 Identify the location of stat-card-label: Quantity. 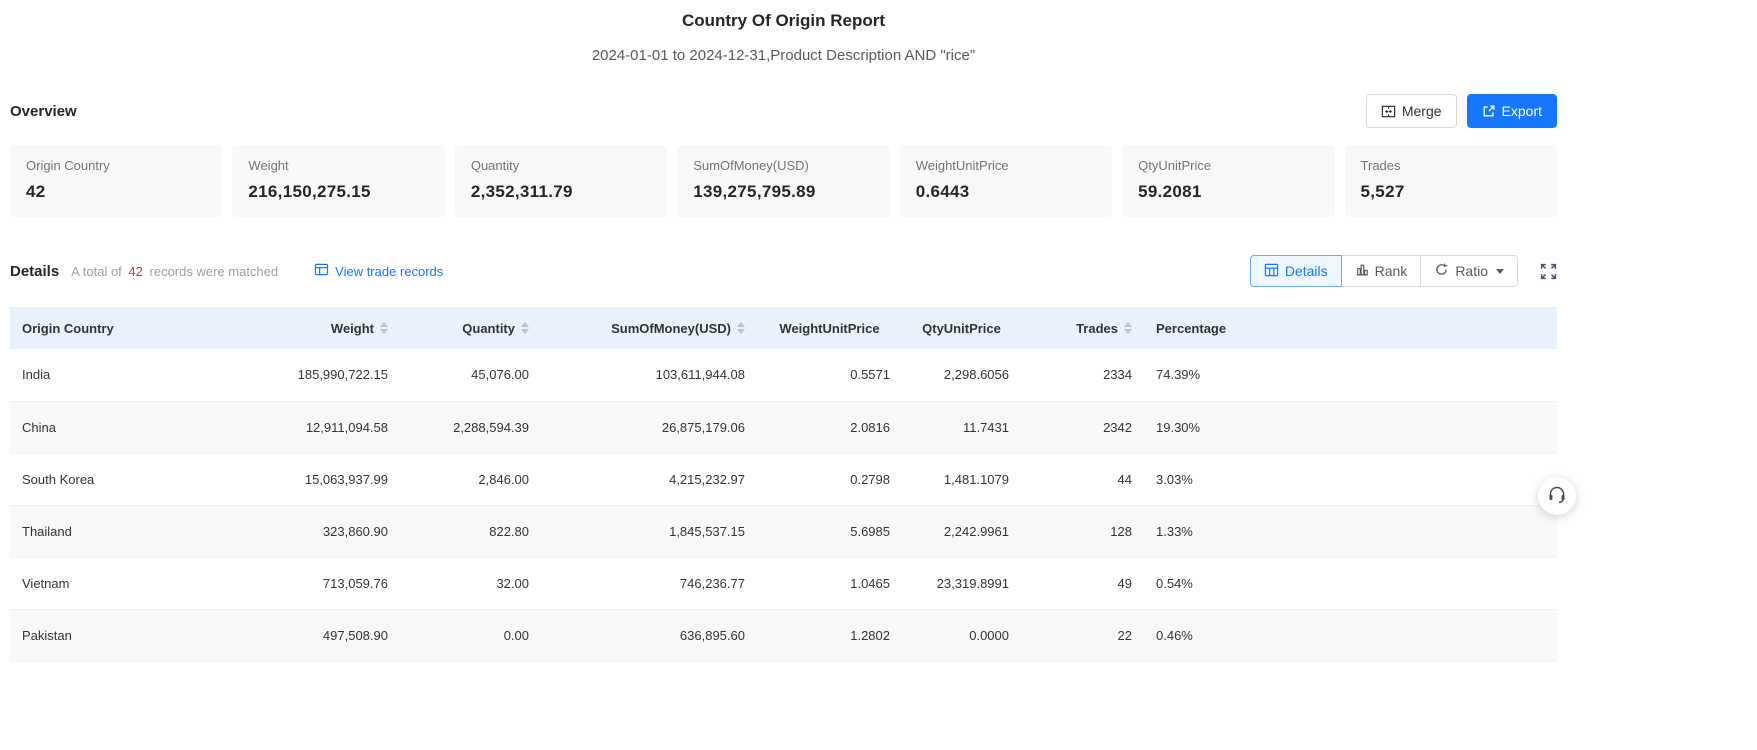
(495, 165).